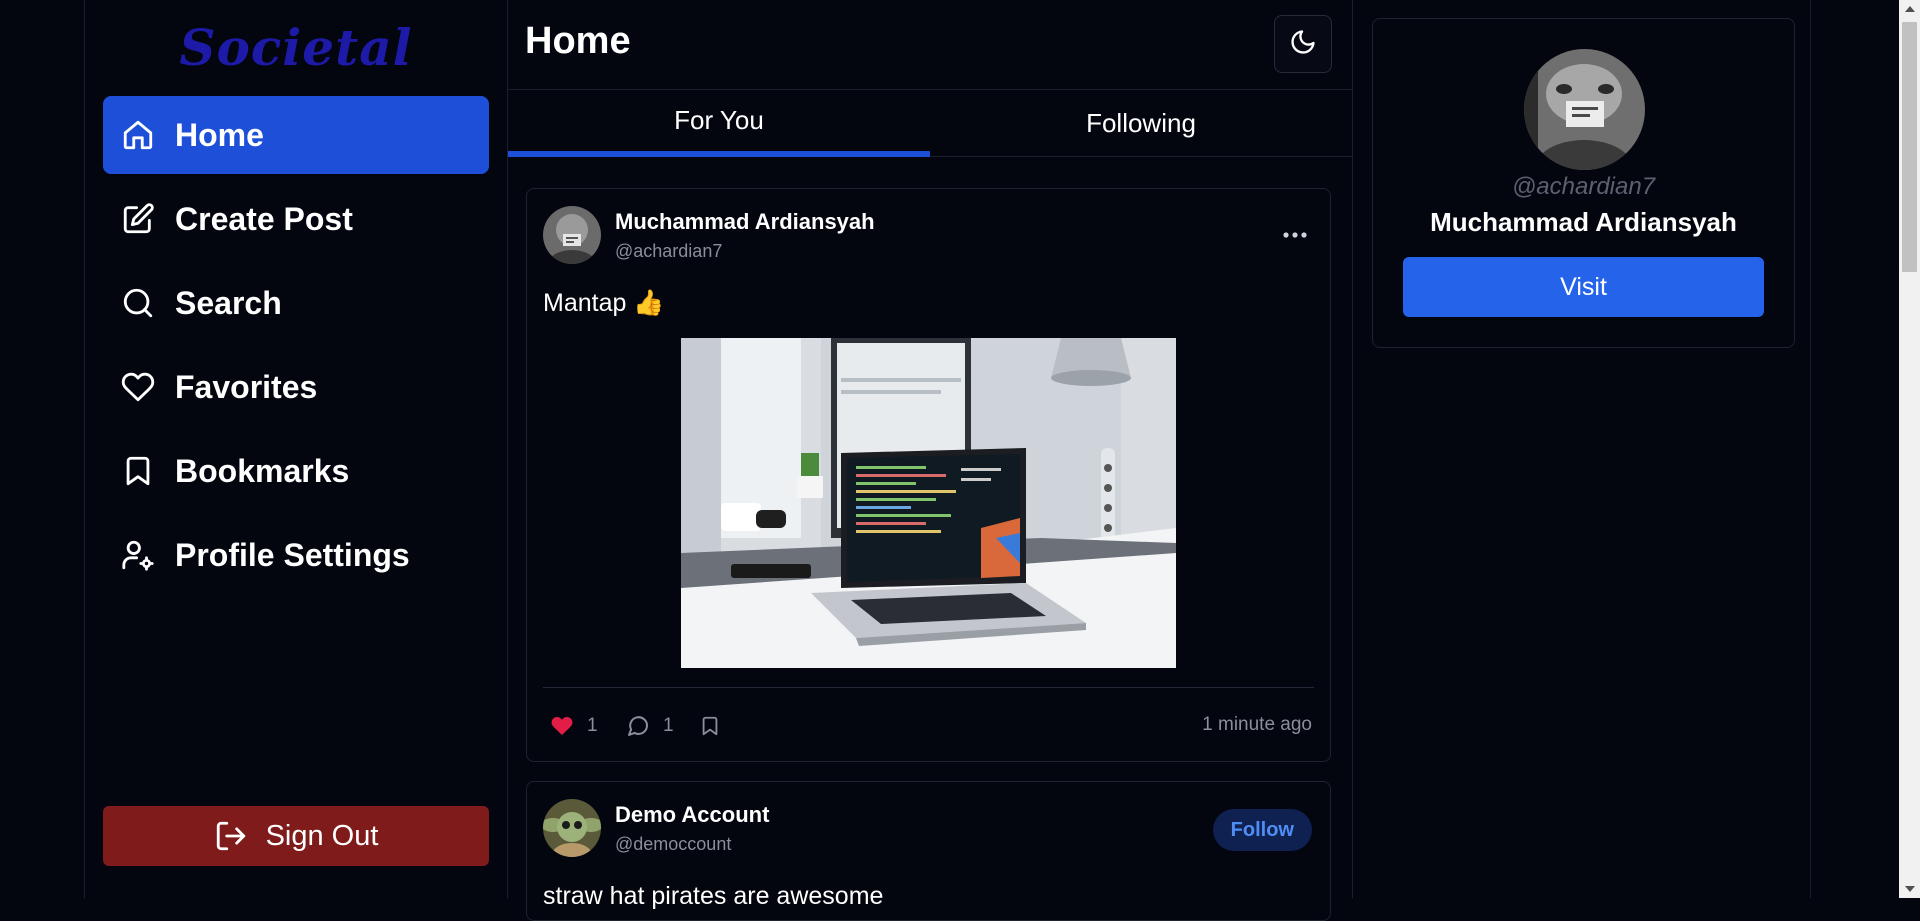  Describe the element at coordinates (1909, 147) in the screenshot. I see `scrollbar-thumb` at that location.